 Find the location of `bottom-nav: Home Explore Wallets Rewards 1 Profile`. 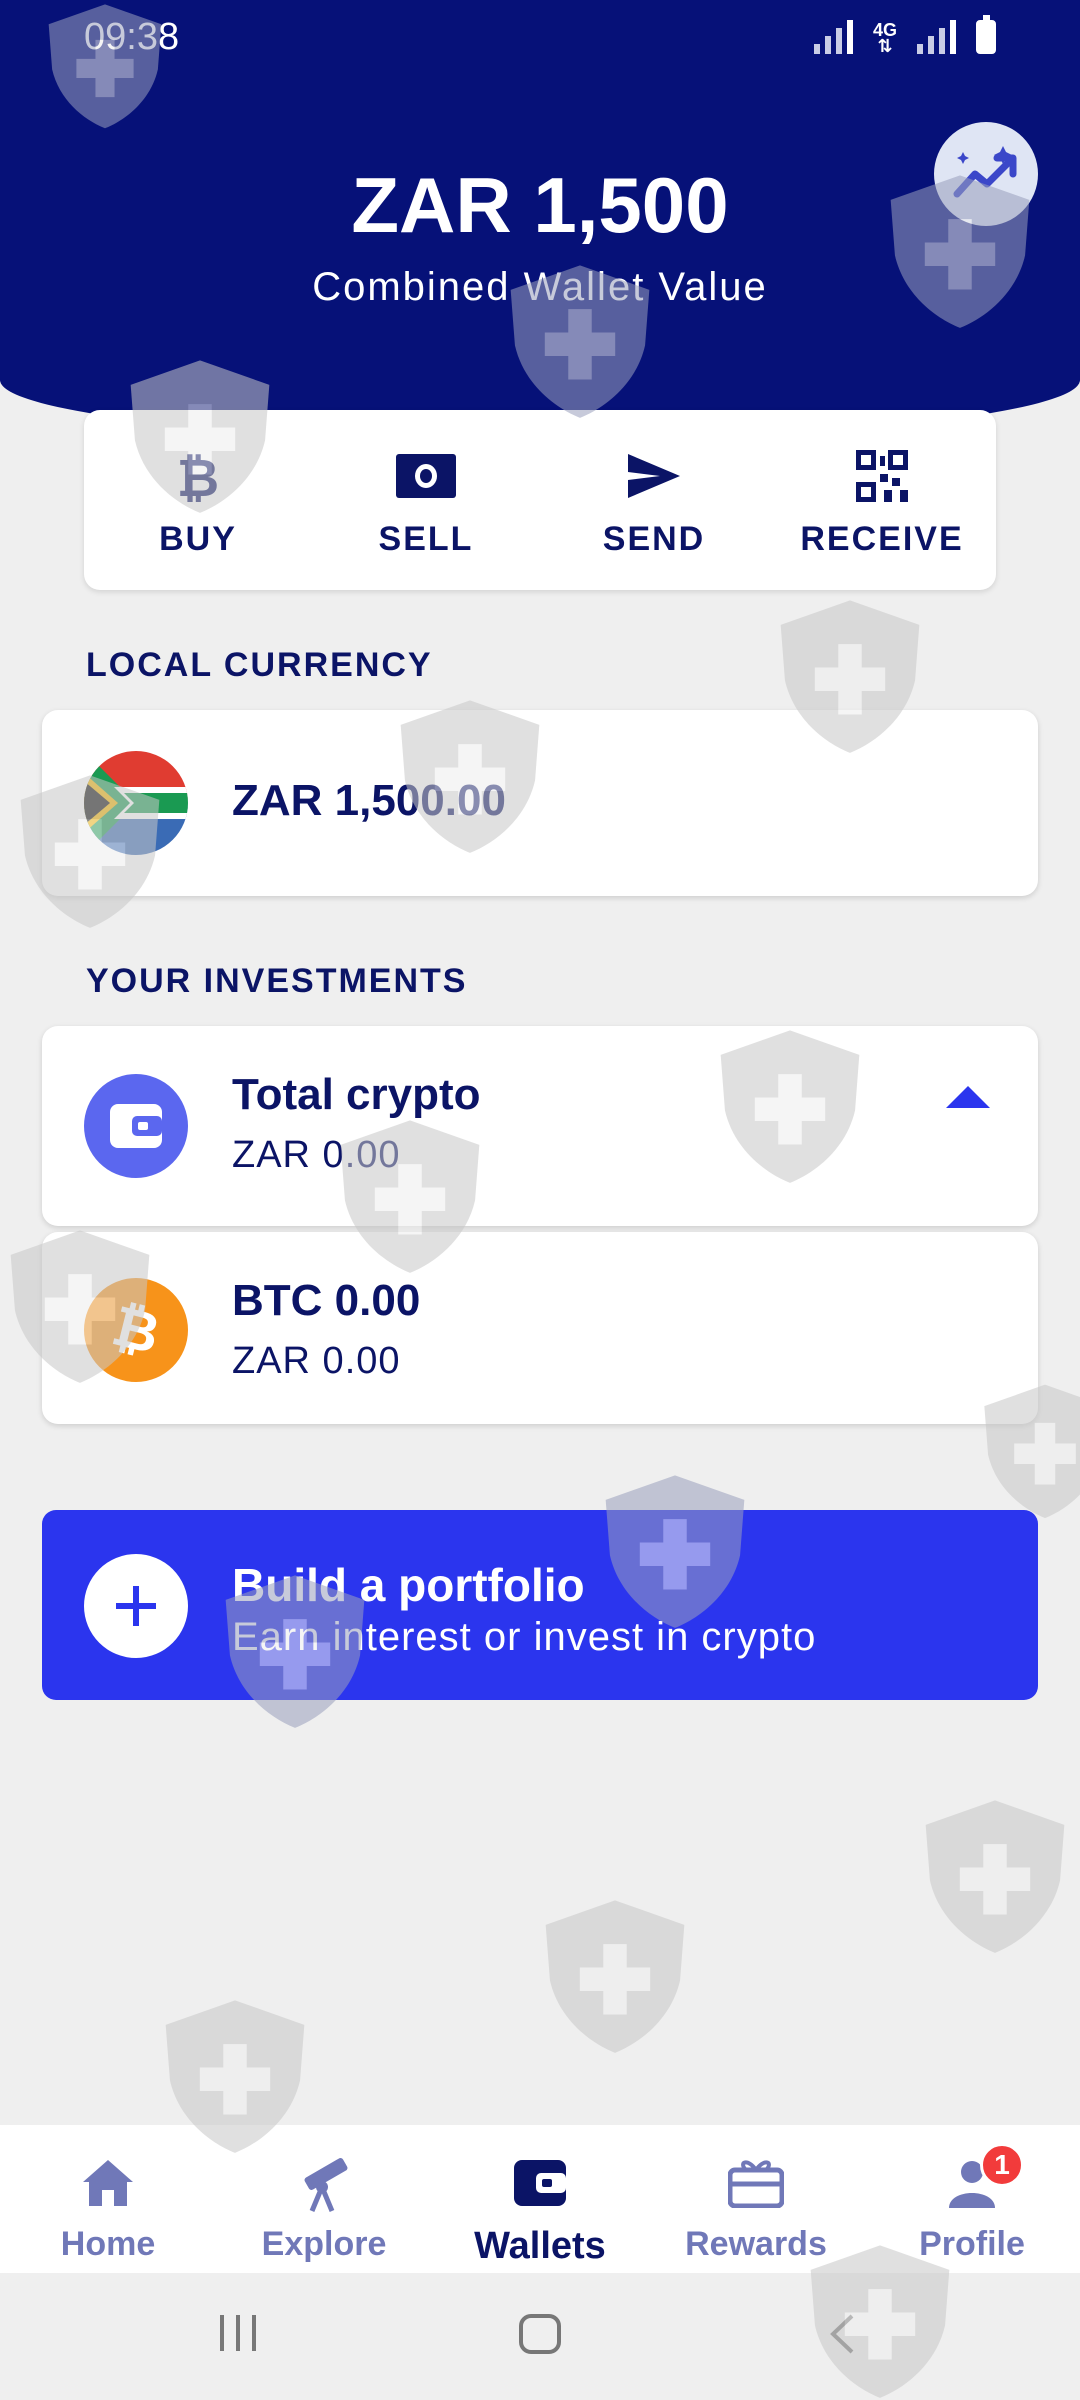

bottom-nav: Home Explore Wallets Rewards 1 Profile is located at coordinates (540, 2199).